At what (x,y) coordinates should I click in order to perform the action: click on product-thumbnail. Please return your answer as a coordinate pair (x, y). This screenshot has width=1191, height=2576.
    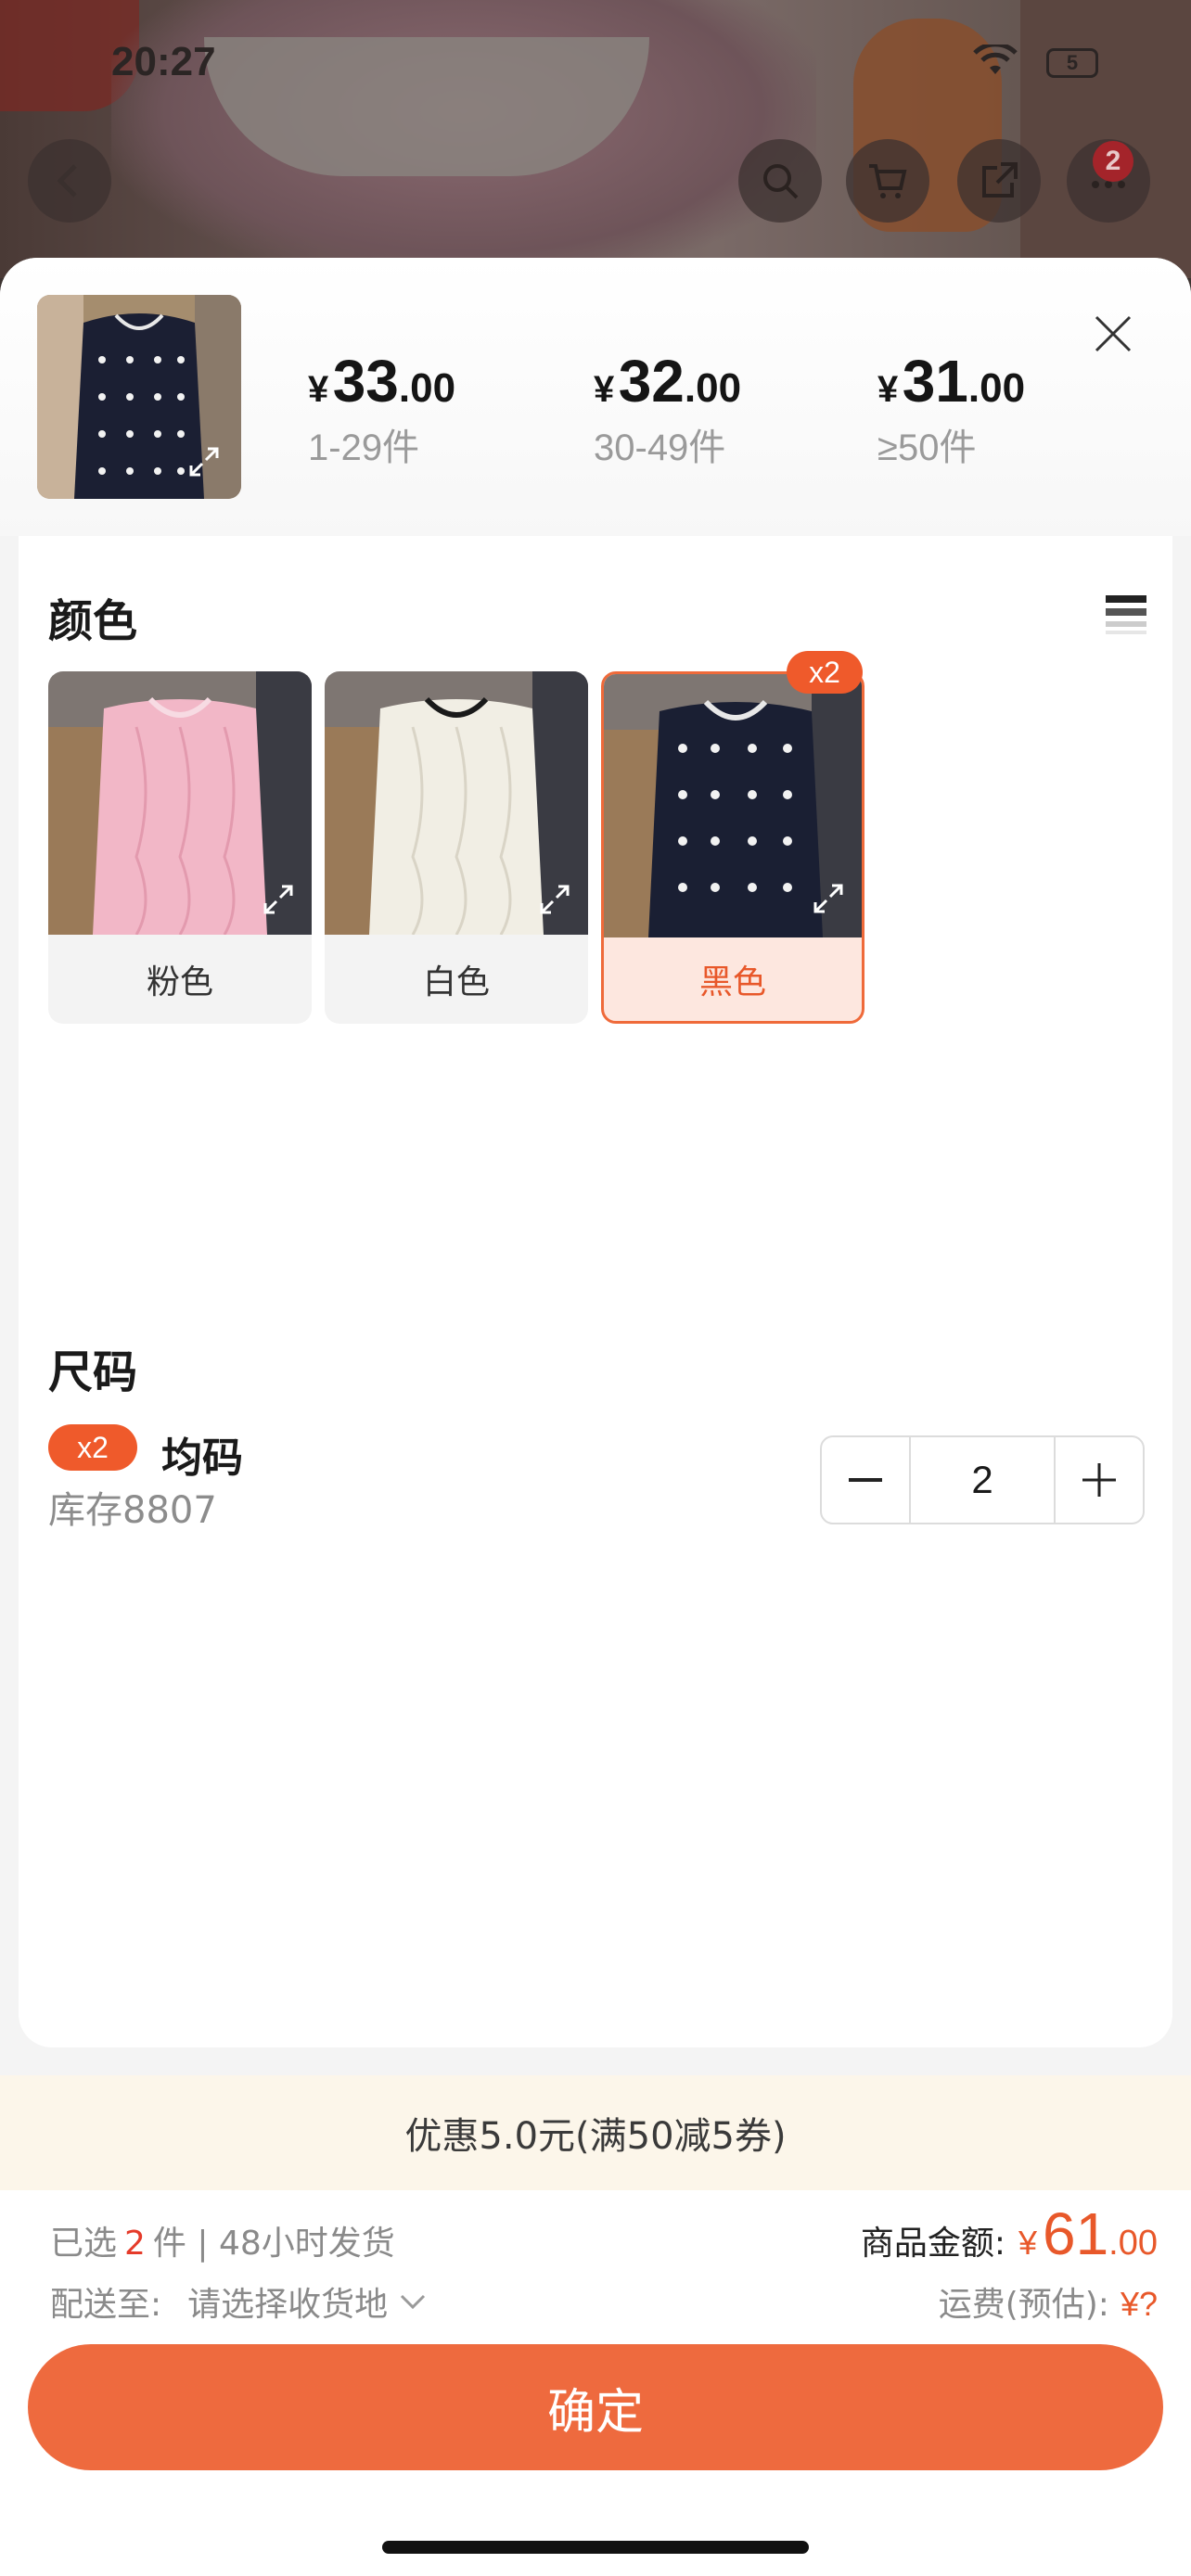
    Looking at the image, I should click on (139, 397).